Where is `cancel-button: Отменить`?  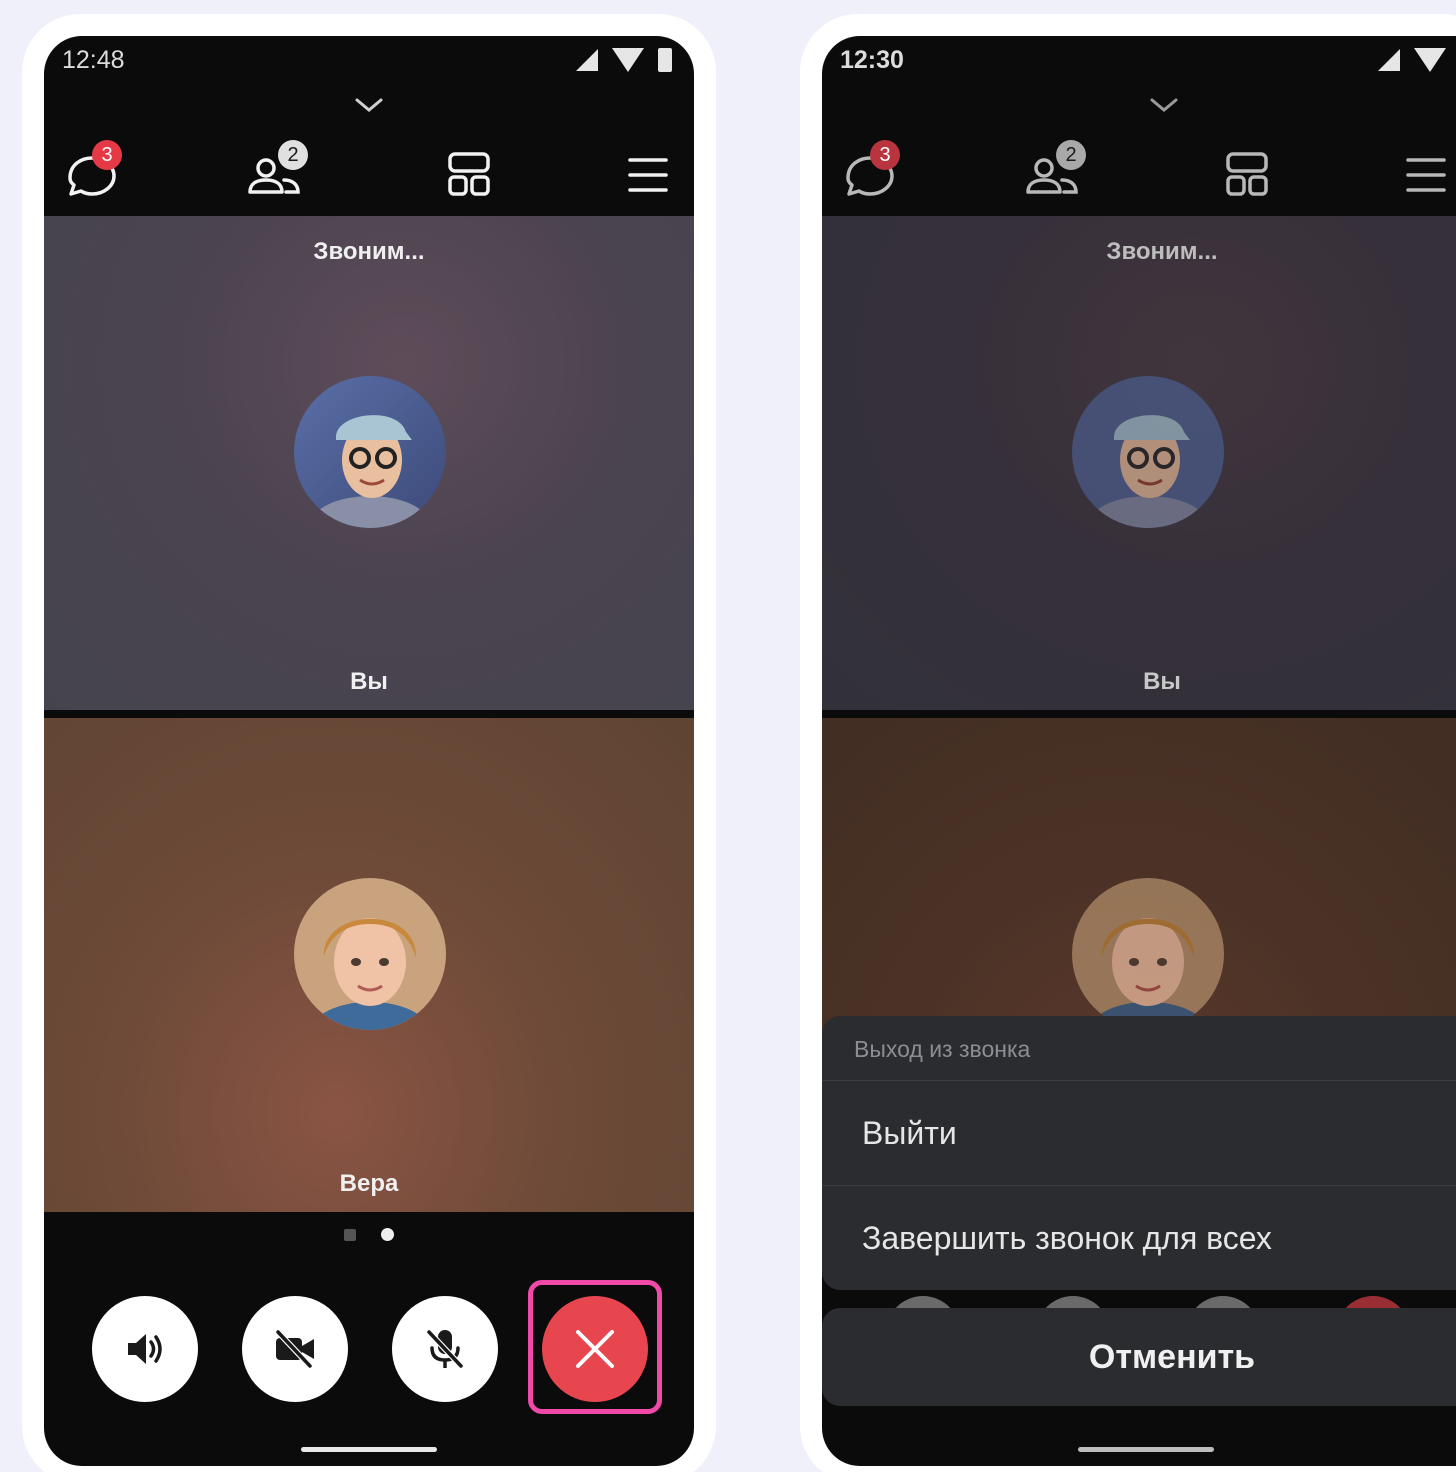
cancel-button: Отменить is located at coordinates (1139, 1357).